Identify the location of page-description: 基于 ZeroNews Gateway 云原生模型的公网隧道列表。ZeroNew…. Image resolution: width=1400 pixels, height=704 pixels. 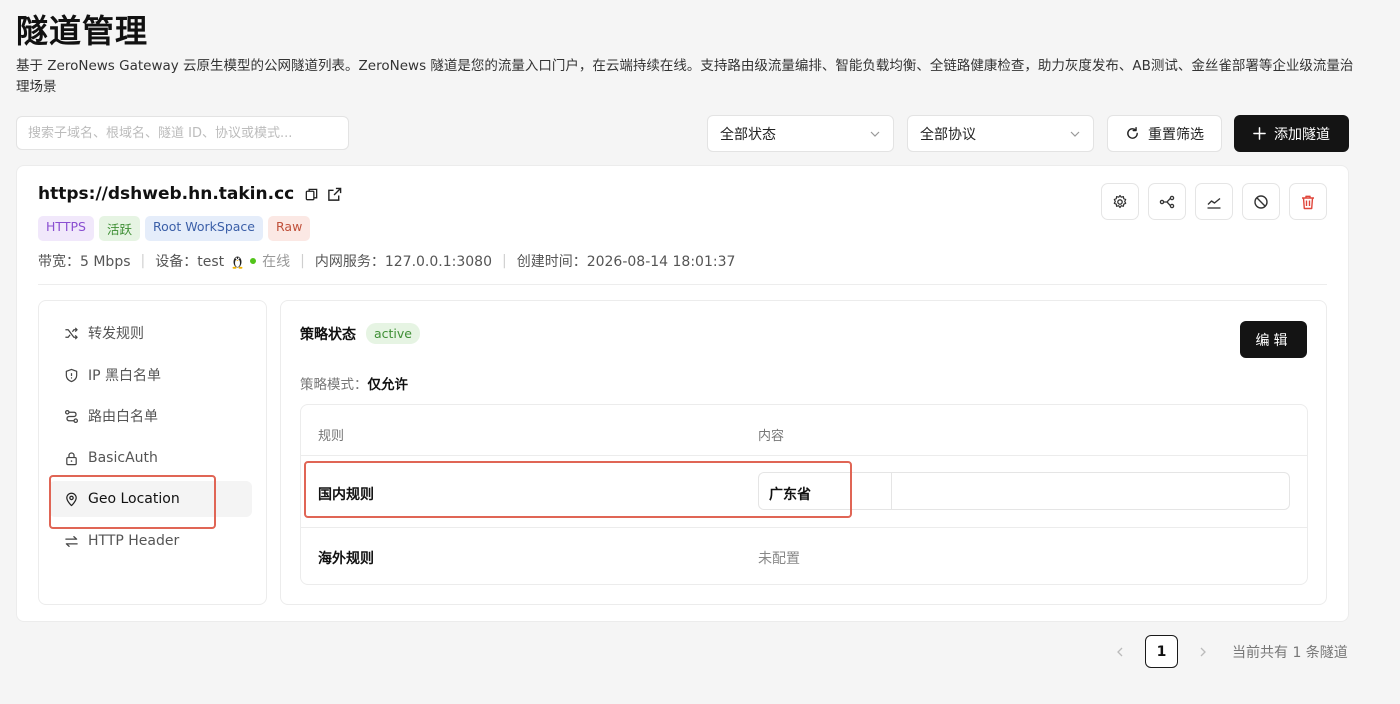
(685, 76).